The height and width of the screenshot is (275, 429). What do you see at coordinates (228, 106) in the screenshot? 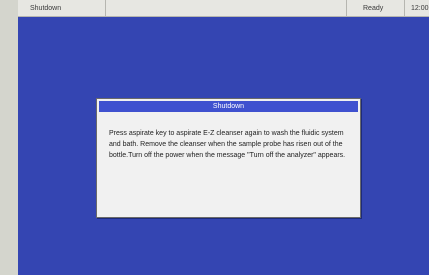
I see `dialog-title-bar: Shutdown` at bounding box center [228, 106].